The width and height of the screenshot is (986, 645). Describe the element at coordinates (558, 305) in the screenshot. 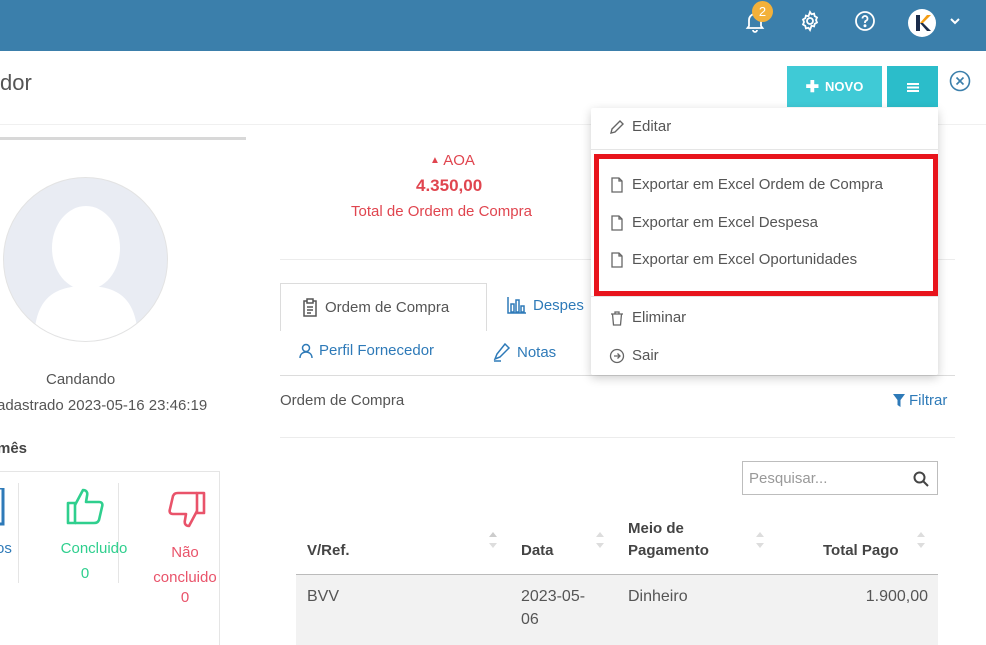

I see `tab-label: Despes` at that location.